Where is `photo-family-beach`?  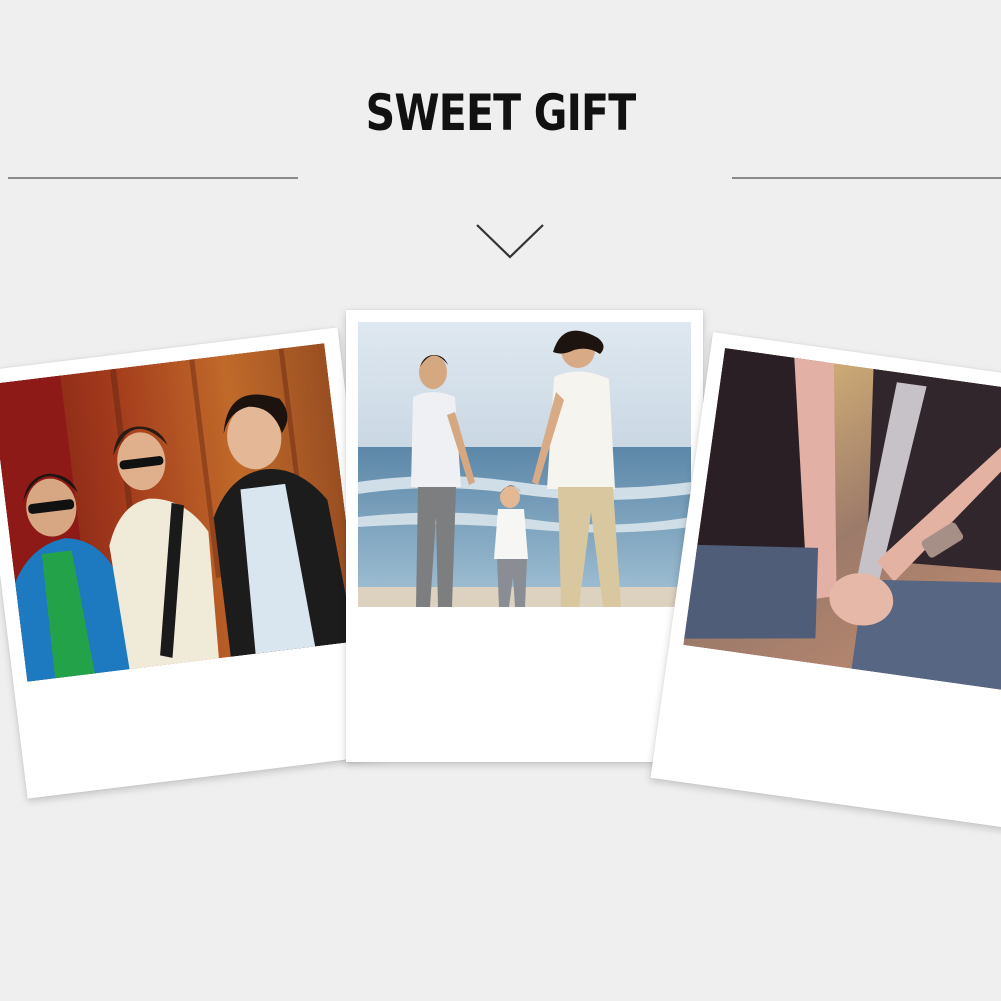
photo-family-beach is located at coordinates (524, 464).